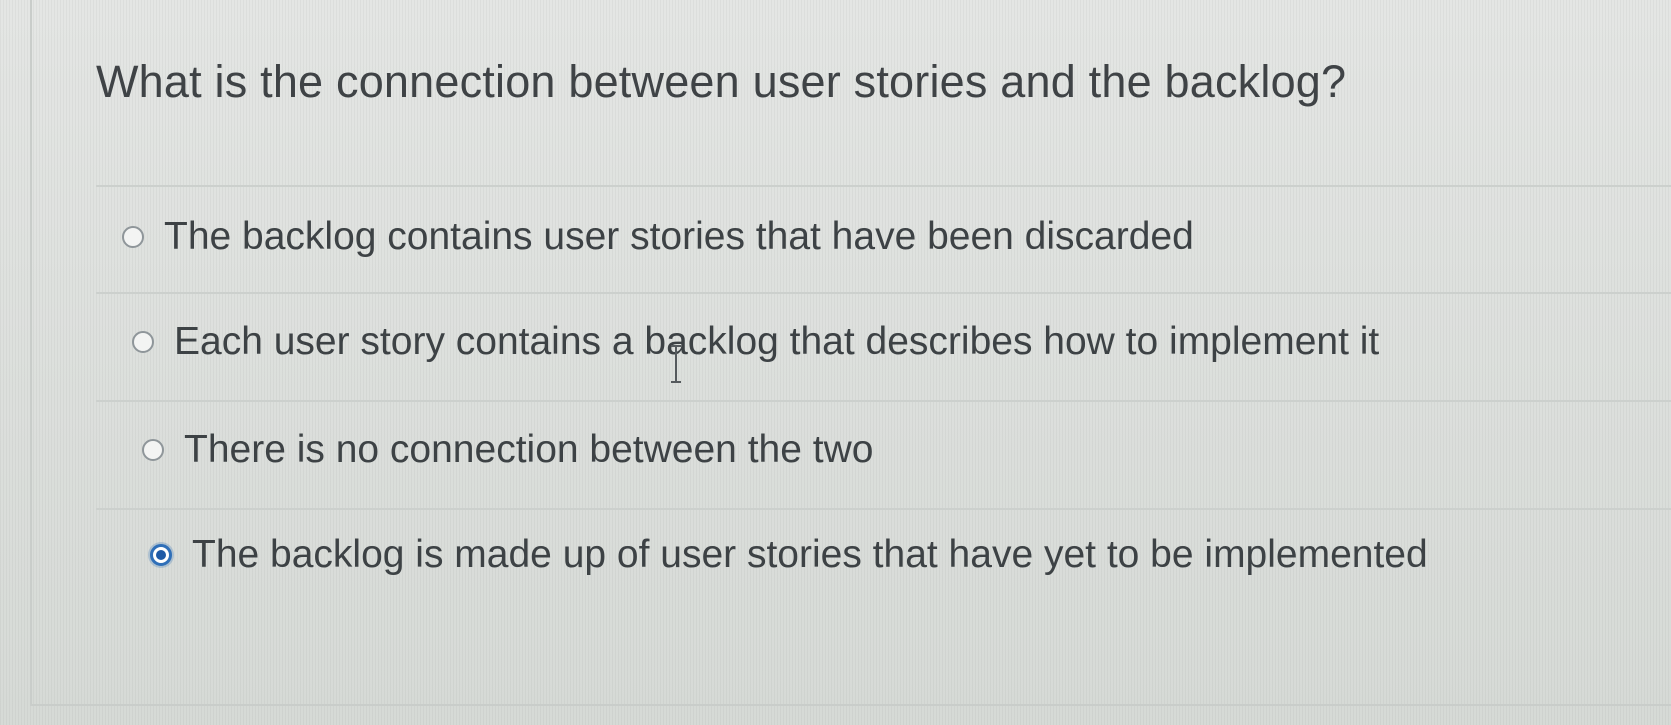  I want to click on answer-option-3: There is no connection between the two, so click(507, 450).